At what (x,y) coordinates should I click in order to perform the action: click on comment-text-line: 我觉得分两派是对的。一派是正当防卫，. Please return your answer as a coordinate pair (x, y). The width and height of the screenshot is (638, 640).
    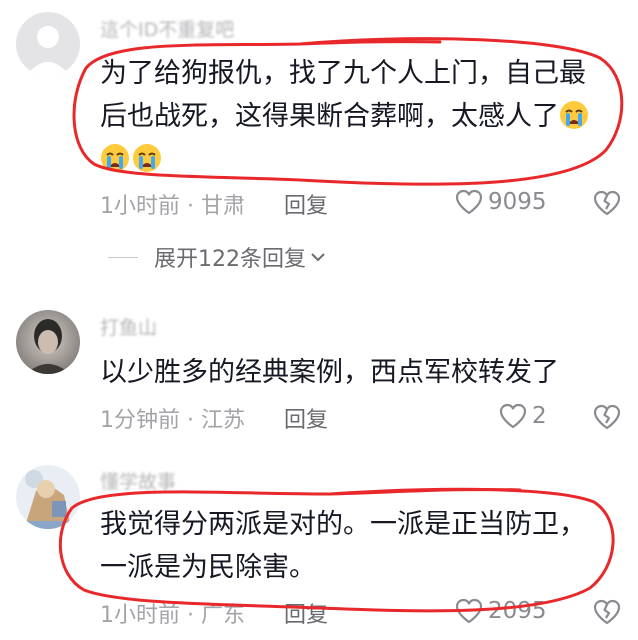
    Looking at the image, I should click on (343, 524).